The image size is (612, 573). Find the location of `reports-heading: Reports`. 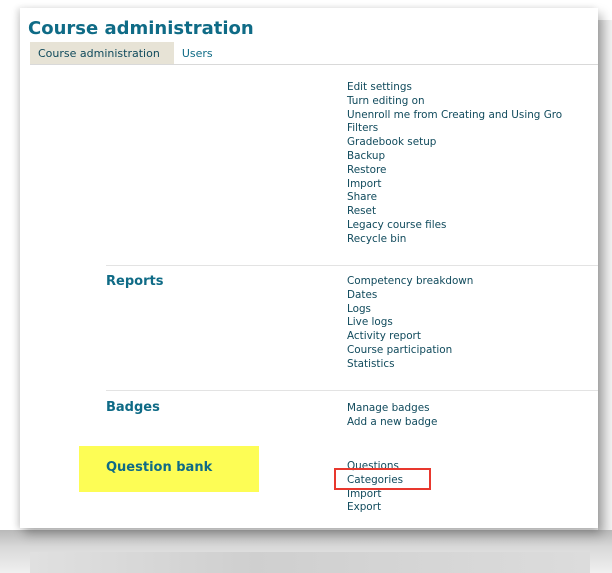

reports-heading: Reports is located at coordinates (135, 281).